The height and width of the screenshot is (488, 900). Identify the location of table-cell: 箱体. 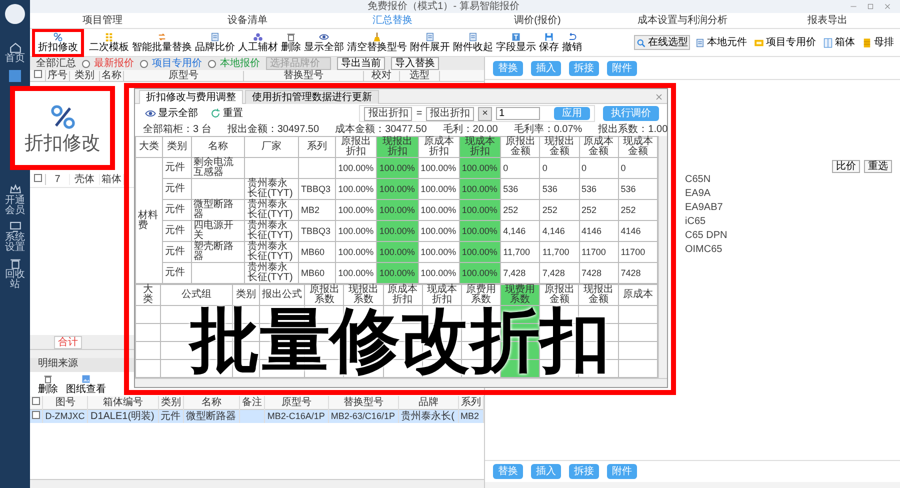
(112, 180).